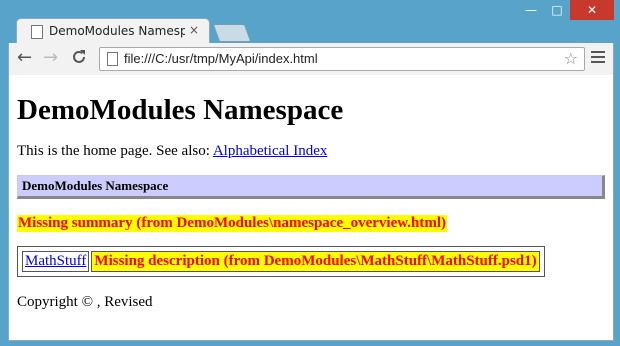  I want to click on copyright-text: Copyright © , Revised, so click(85, 302).